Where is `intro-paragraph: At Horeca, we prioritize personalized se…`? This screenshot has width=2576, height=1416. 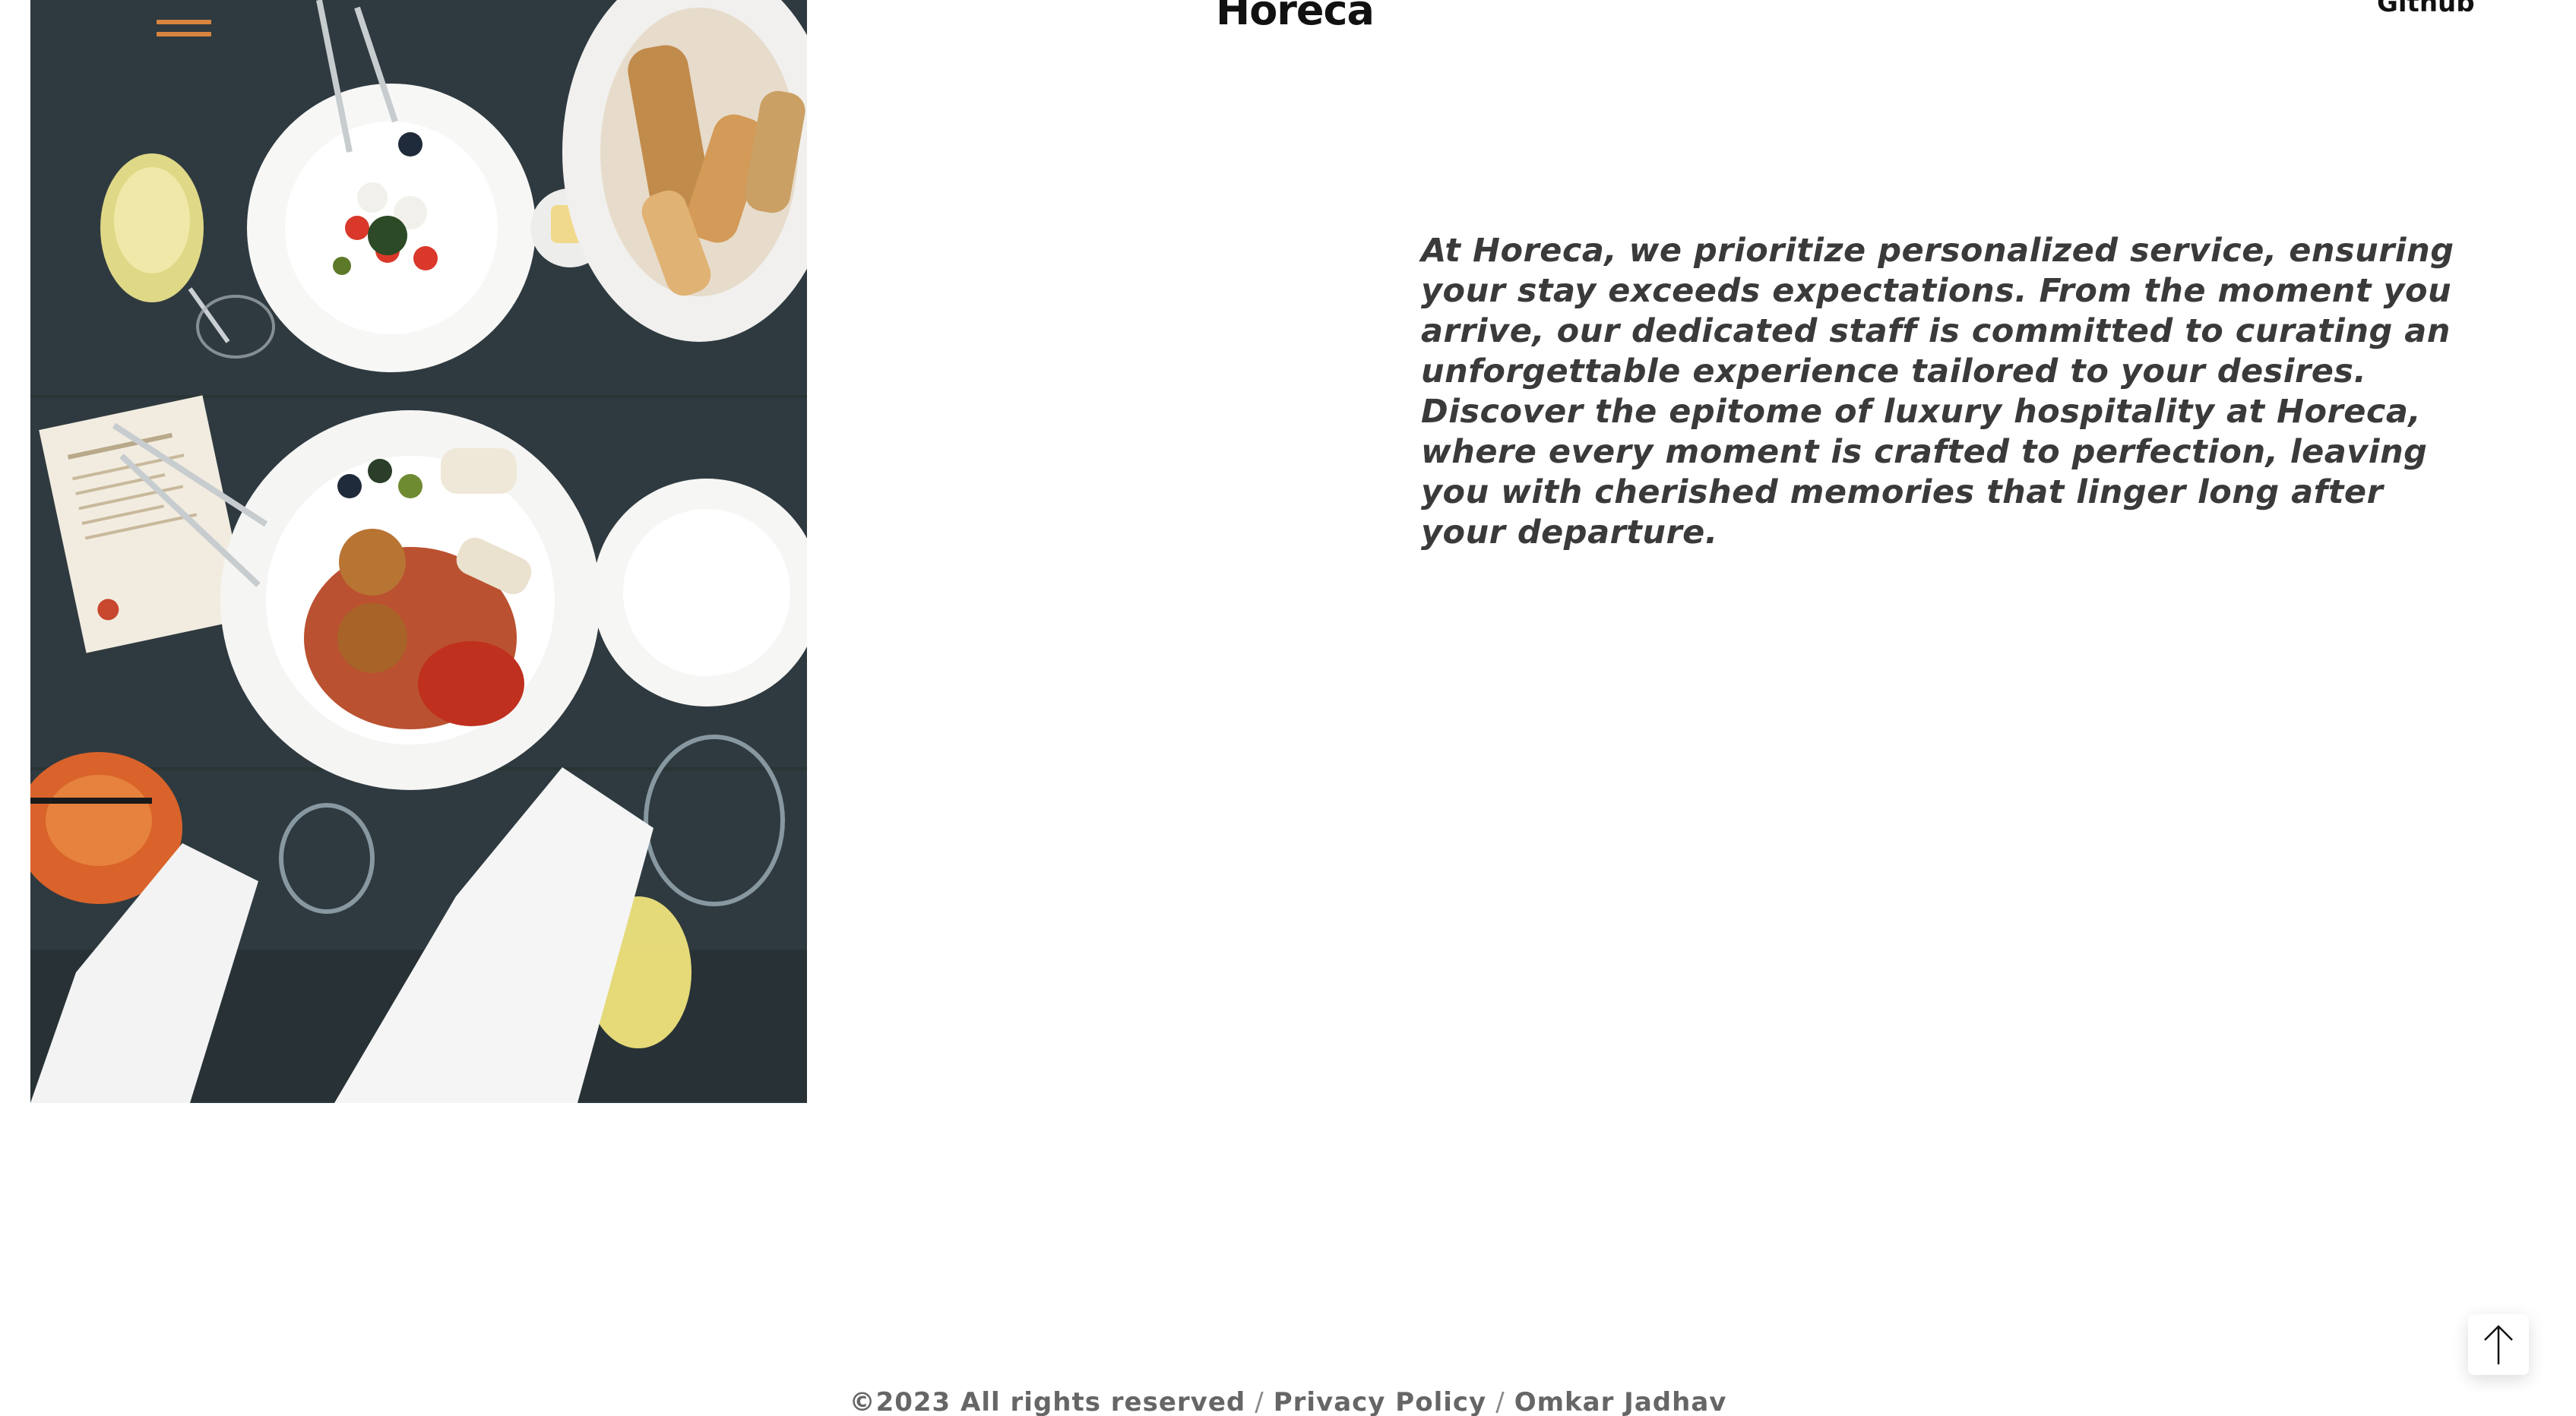 intro-paragraph: At Horeca, we prioritize personalized se… is located at coordinates (1937, 392).